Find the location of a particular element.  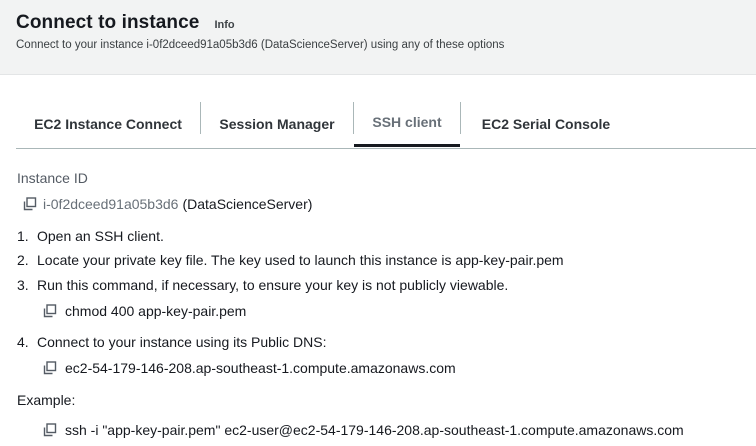

step-number: 1. is located at coordinates (23, 236).